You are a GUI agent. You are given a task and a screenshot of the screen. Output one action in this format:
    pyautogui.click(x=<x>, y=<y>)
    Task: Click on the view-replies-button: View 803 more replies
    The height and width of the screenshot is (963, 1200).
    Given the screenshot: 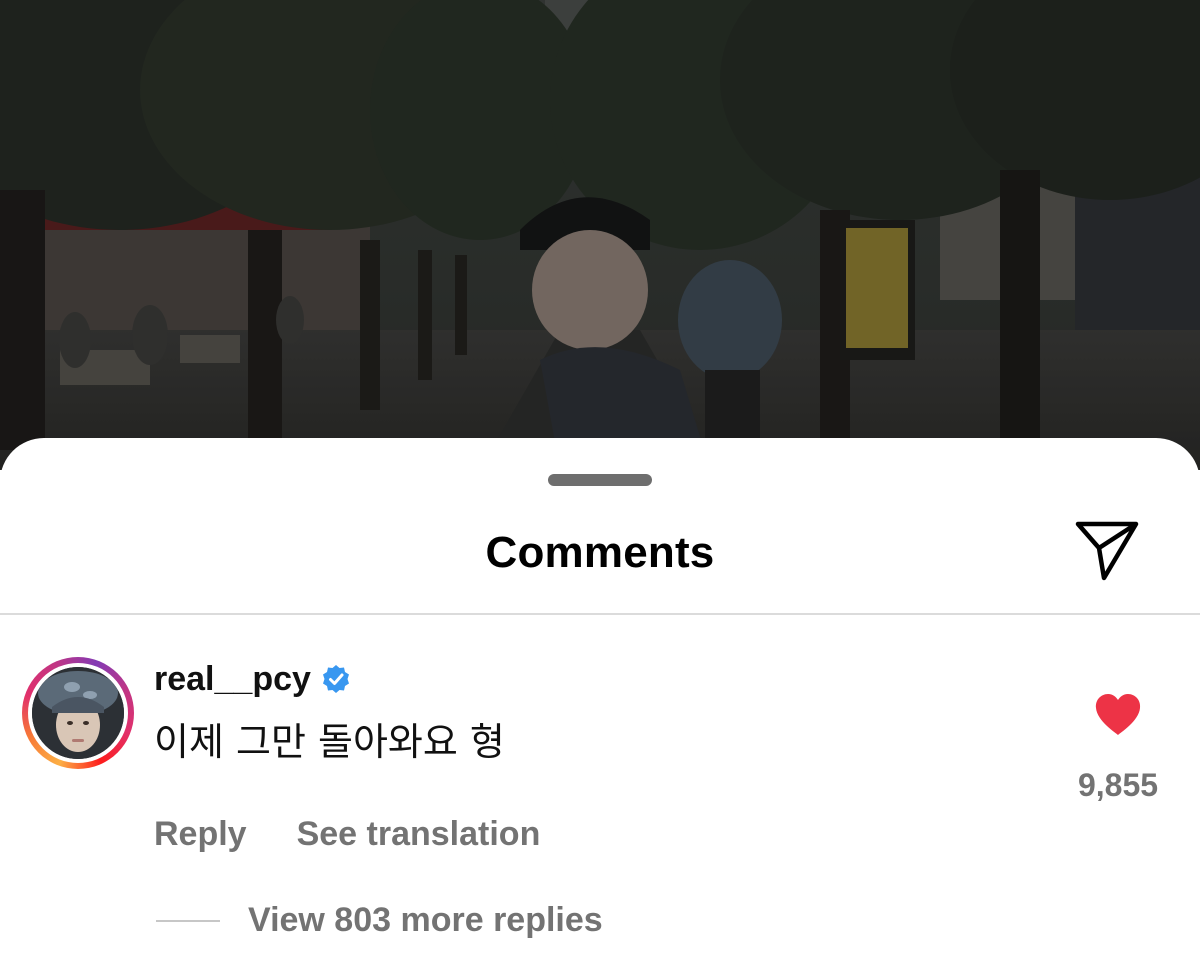 What is the action you would take?
    pyautogui.click(x=379, y=920)
    